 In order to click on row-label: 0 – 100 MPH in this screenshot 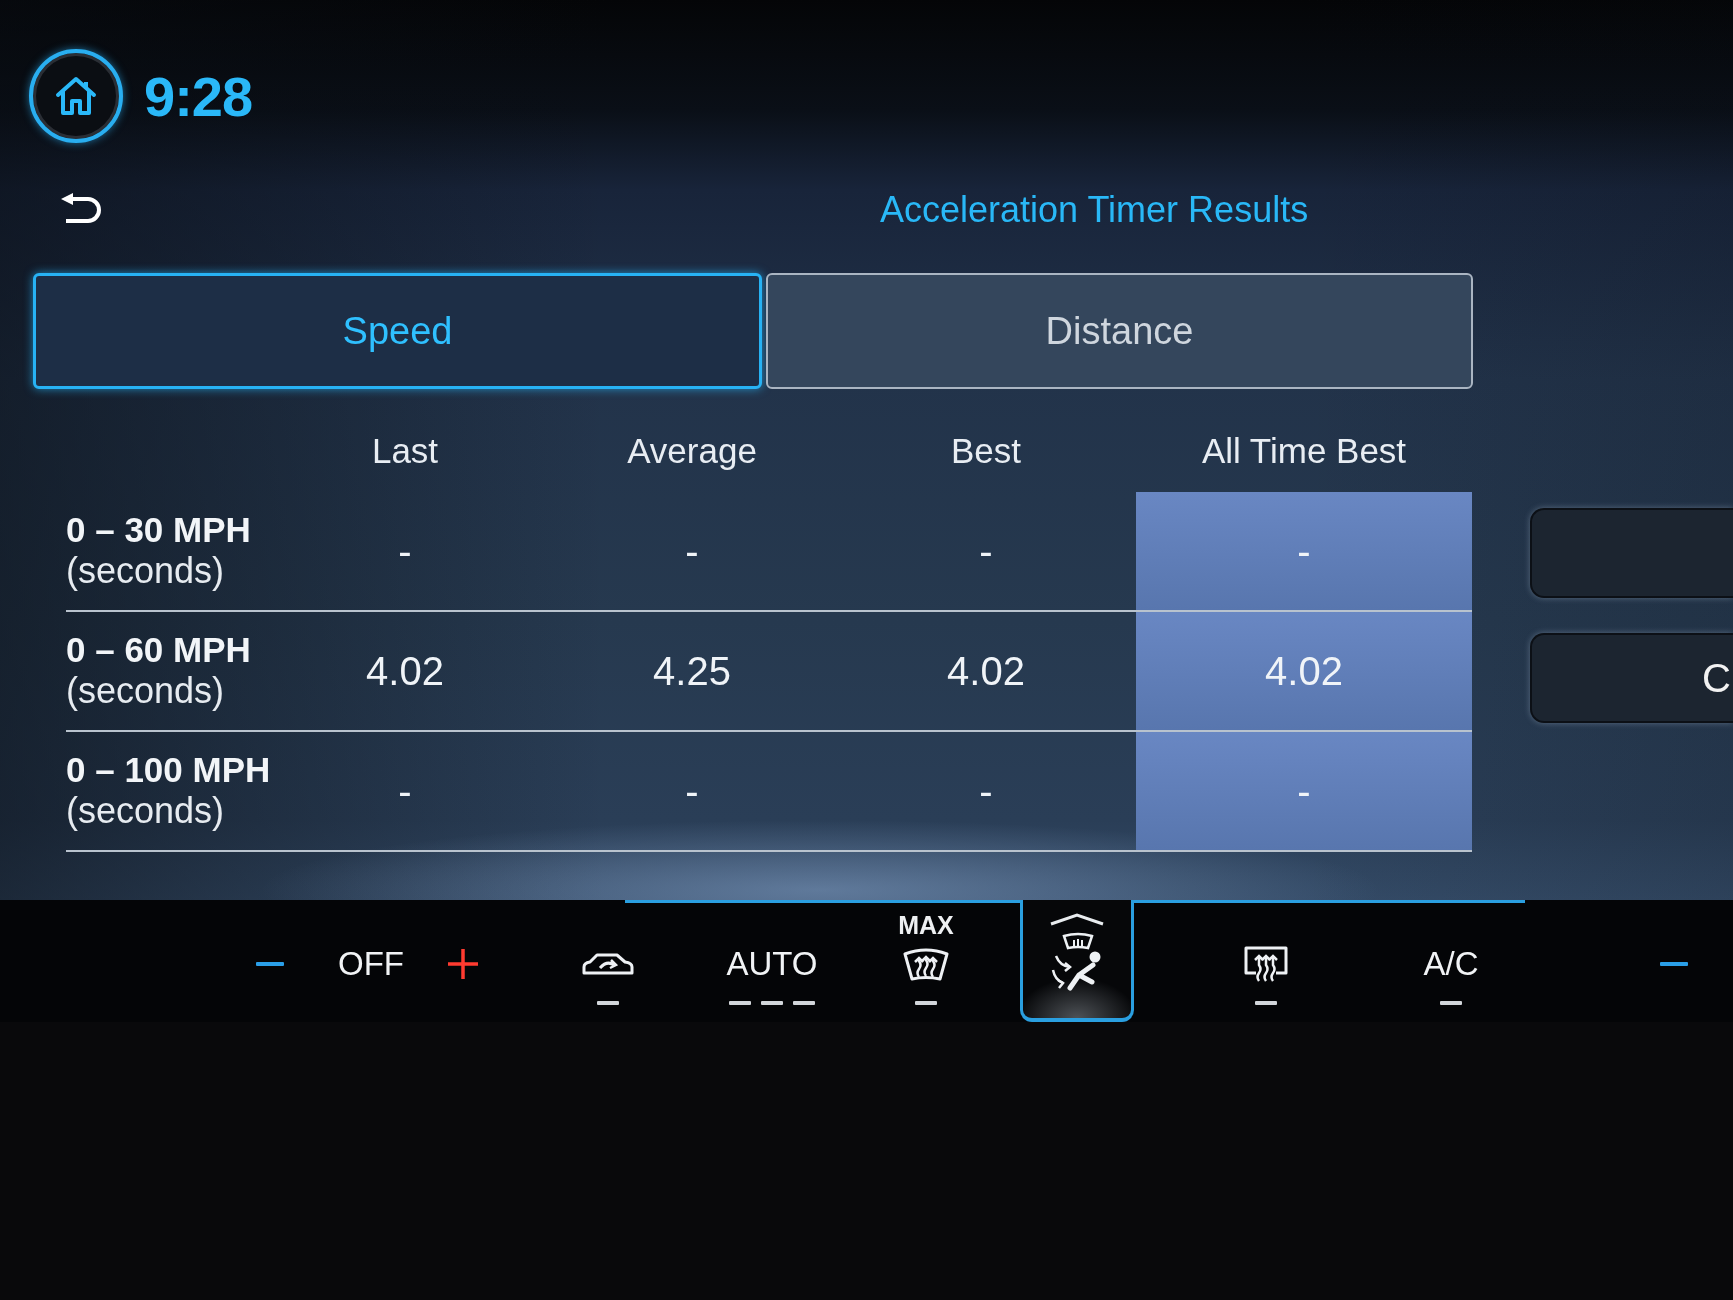, I will do `click(168, 770)`.